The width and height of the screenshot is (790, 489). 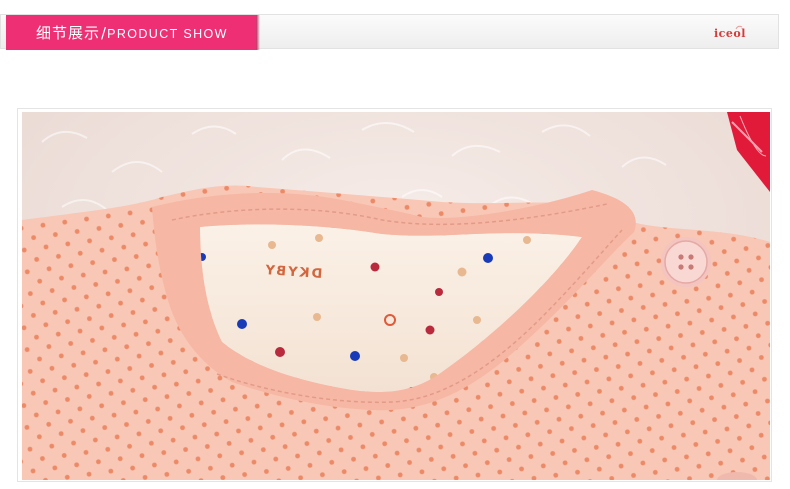 I want to click on section-title-en: PRODUCT SHOW, so click(x=167, y=34).